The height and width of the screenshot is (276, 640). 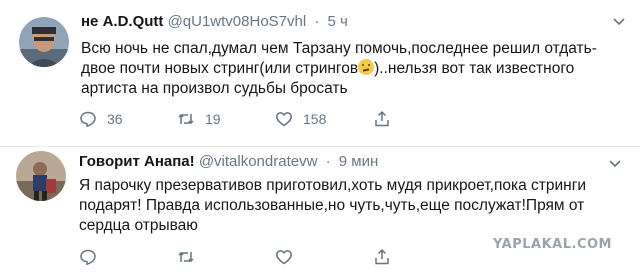 I want to click on reply-button: 36, so click(x=128, y=119).